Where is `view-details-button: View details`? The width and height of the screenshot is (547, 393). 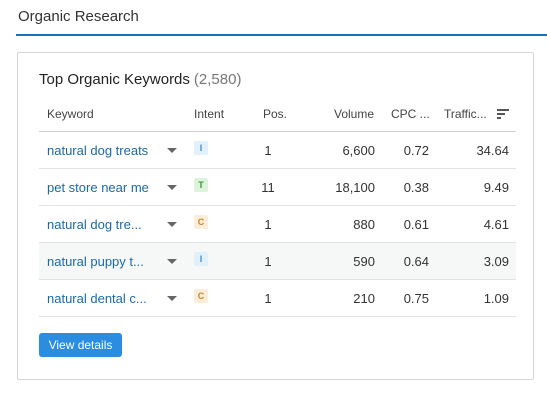
view-details-button: View details is located at coordinates (80, 345).